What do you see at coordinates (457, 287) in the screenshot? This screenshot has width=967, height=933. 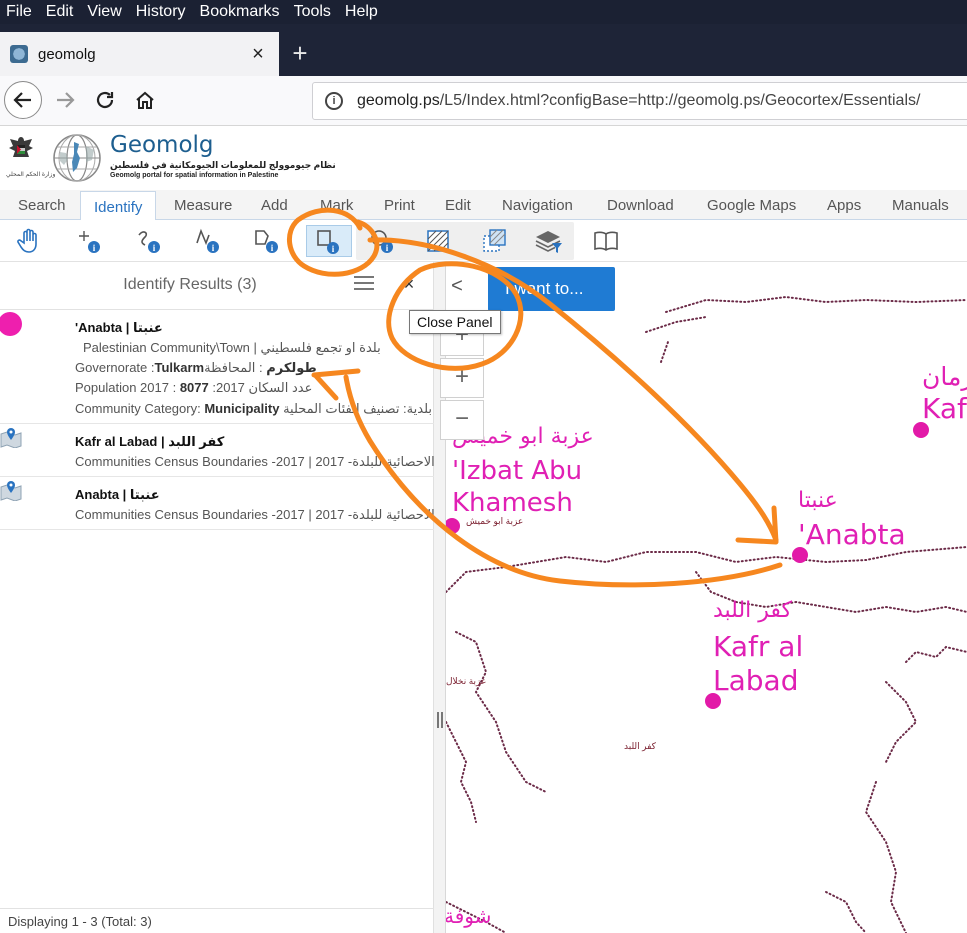 I see `collapse-panel-button: <` at bounding box center [457, 287].